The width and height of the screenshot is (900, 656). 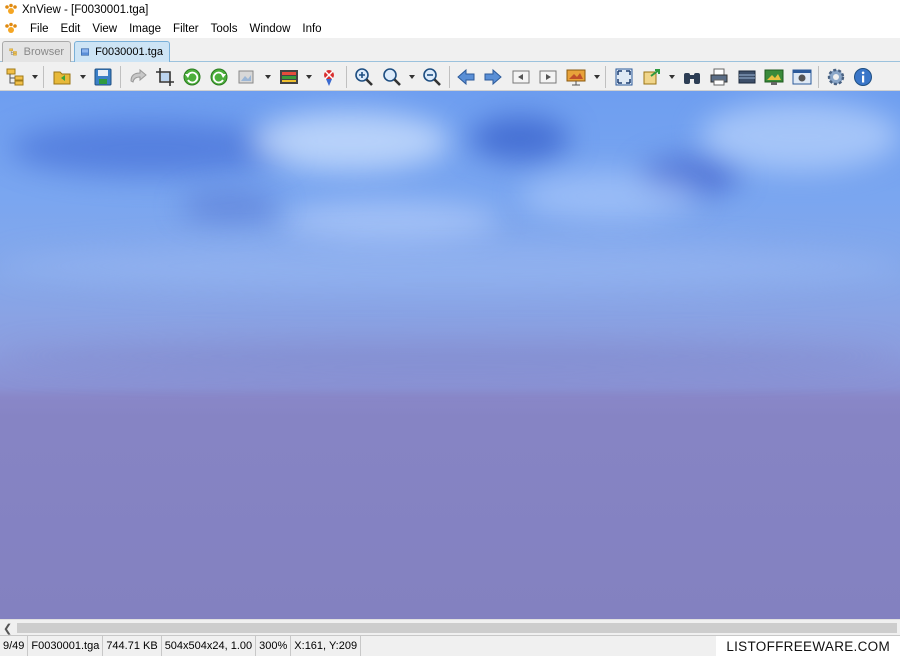 What do you see at coordinates (457, 628) in the screenshot?
I see `scroll-thumb` at bounding box center [457, 628].